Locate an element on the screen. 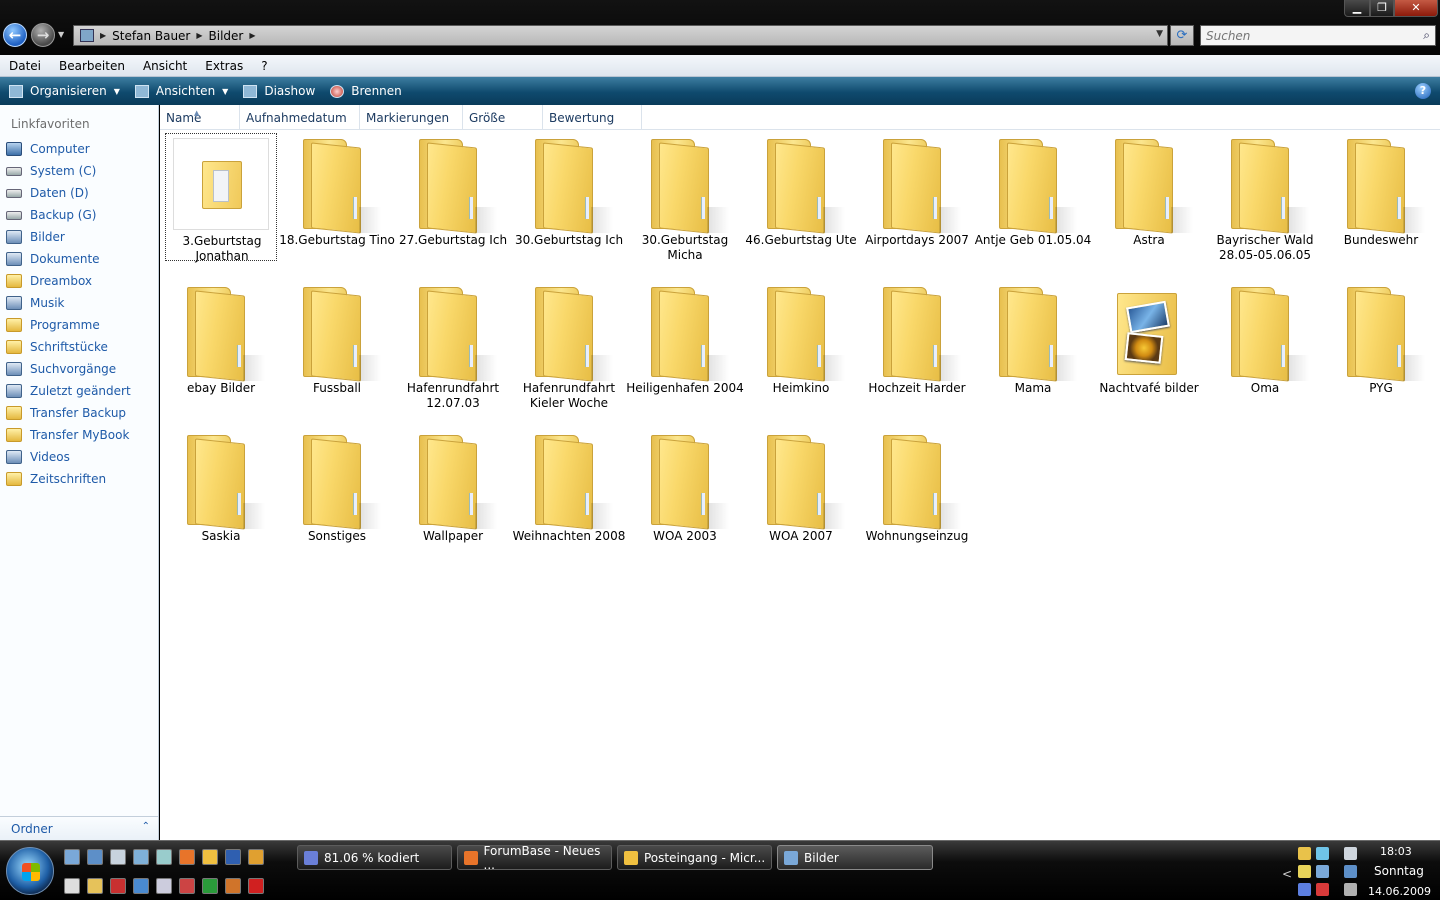  folder-item: Bundeswehr is located at coordinates (1381, 197).